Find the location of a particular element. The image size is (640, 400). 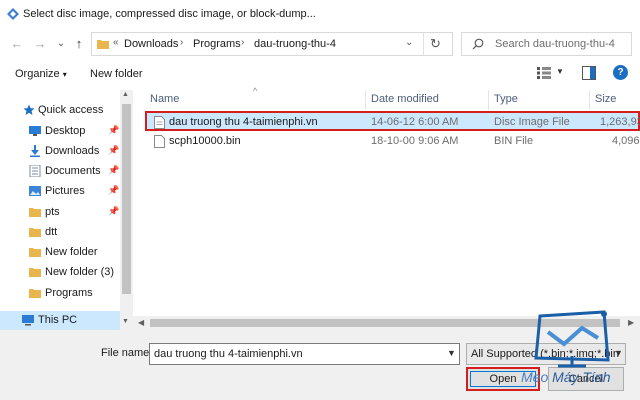

caret-down-icon: ▾ is located at coordinates (64, 74).